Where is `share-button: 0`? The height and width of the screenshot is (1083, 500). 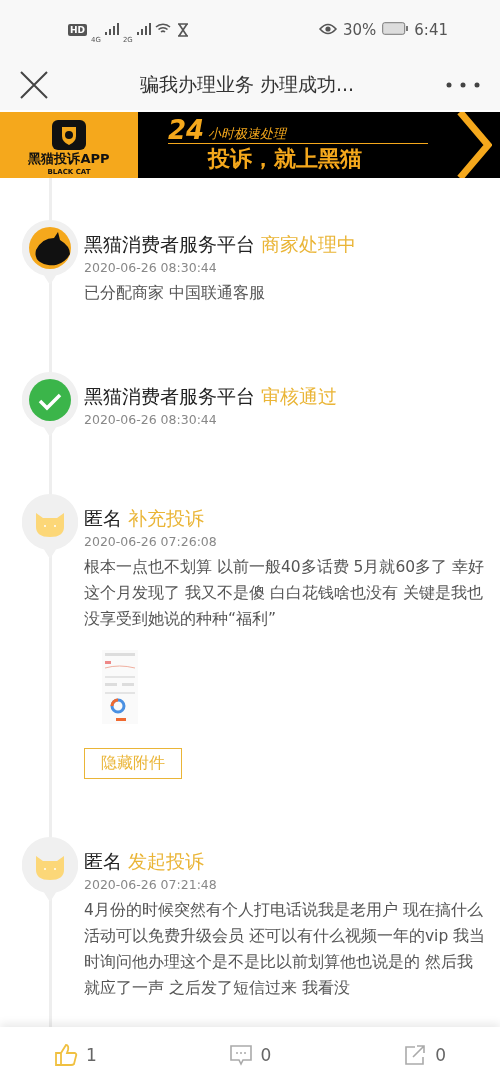
share-button: 0 is located at coordinates (424, 1055).